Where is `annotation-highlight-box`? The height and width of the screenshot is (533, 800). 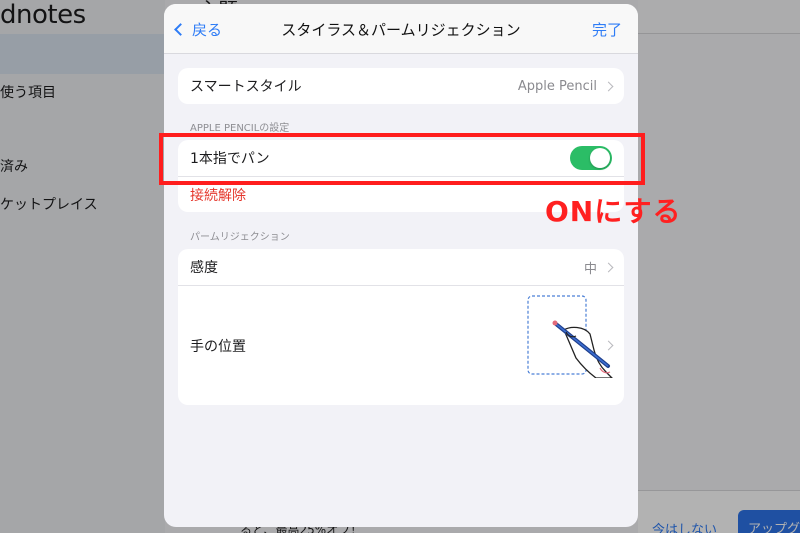 annotation-highlight-box is located at coordinates (402, 159).